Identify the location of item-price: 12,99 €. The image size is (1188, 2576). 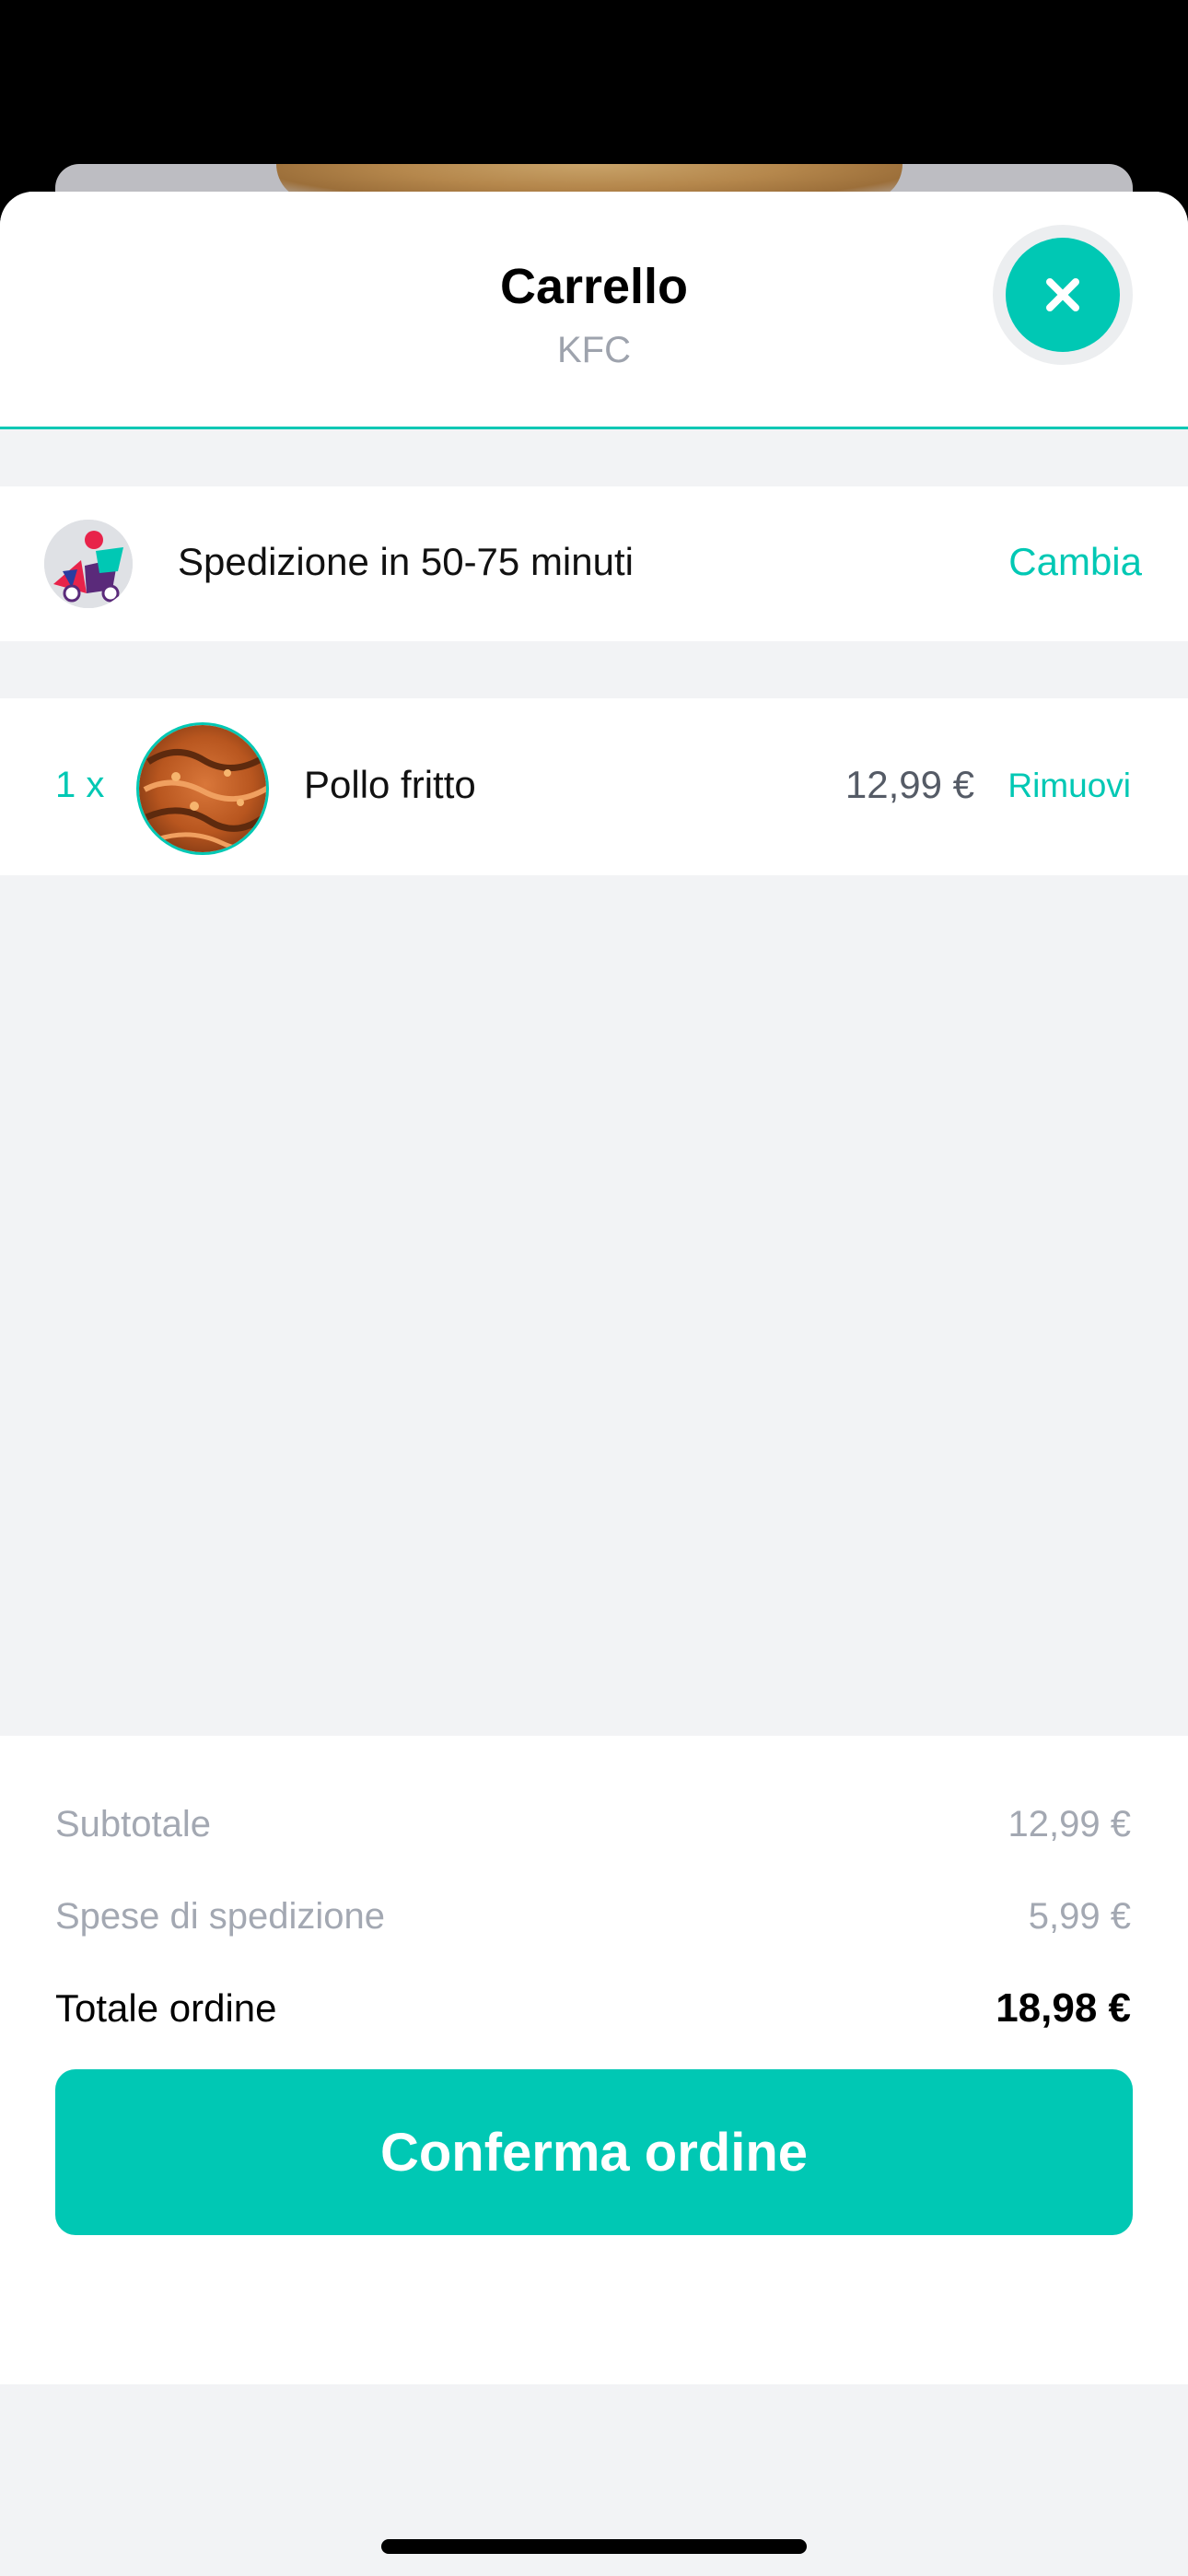
(909, 784).